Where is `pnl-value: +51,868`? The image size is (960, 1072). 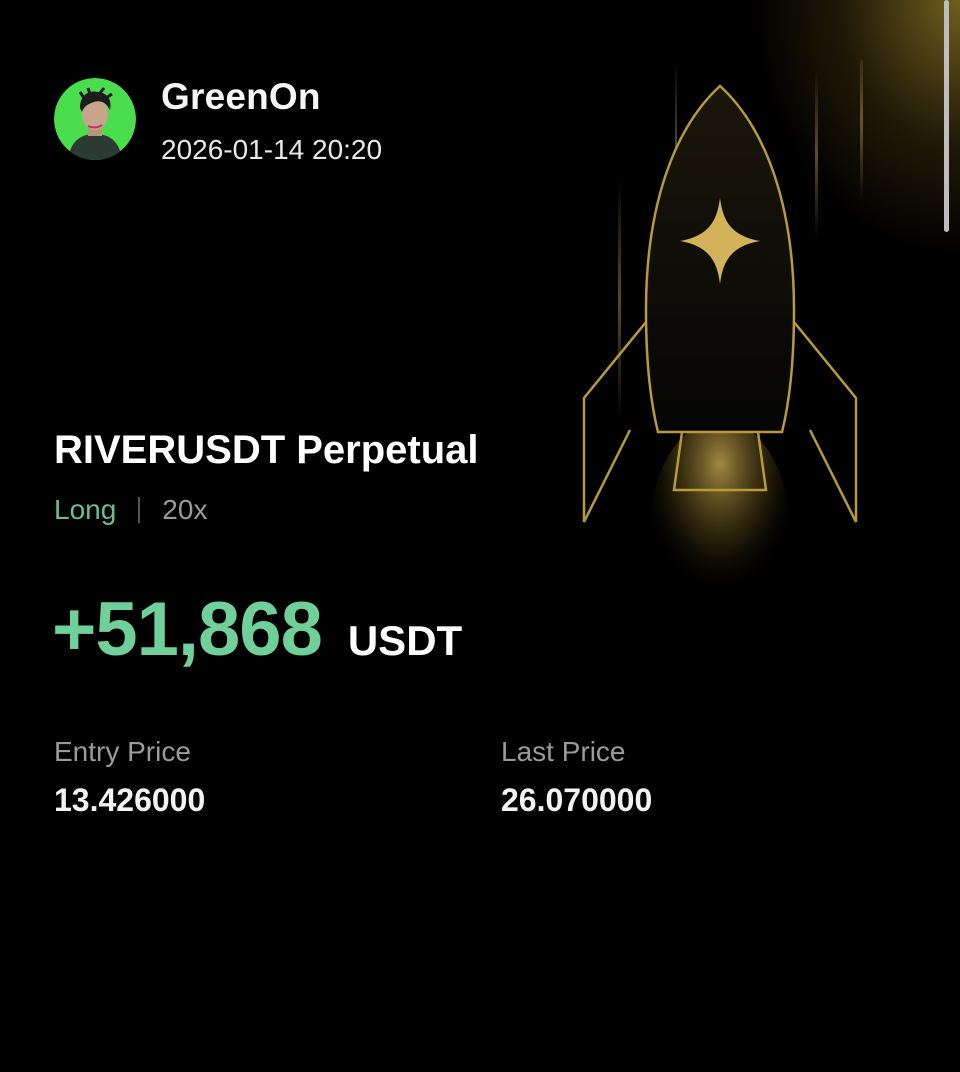 pnl-value: +51,868 is located at coordinates (187, 629).